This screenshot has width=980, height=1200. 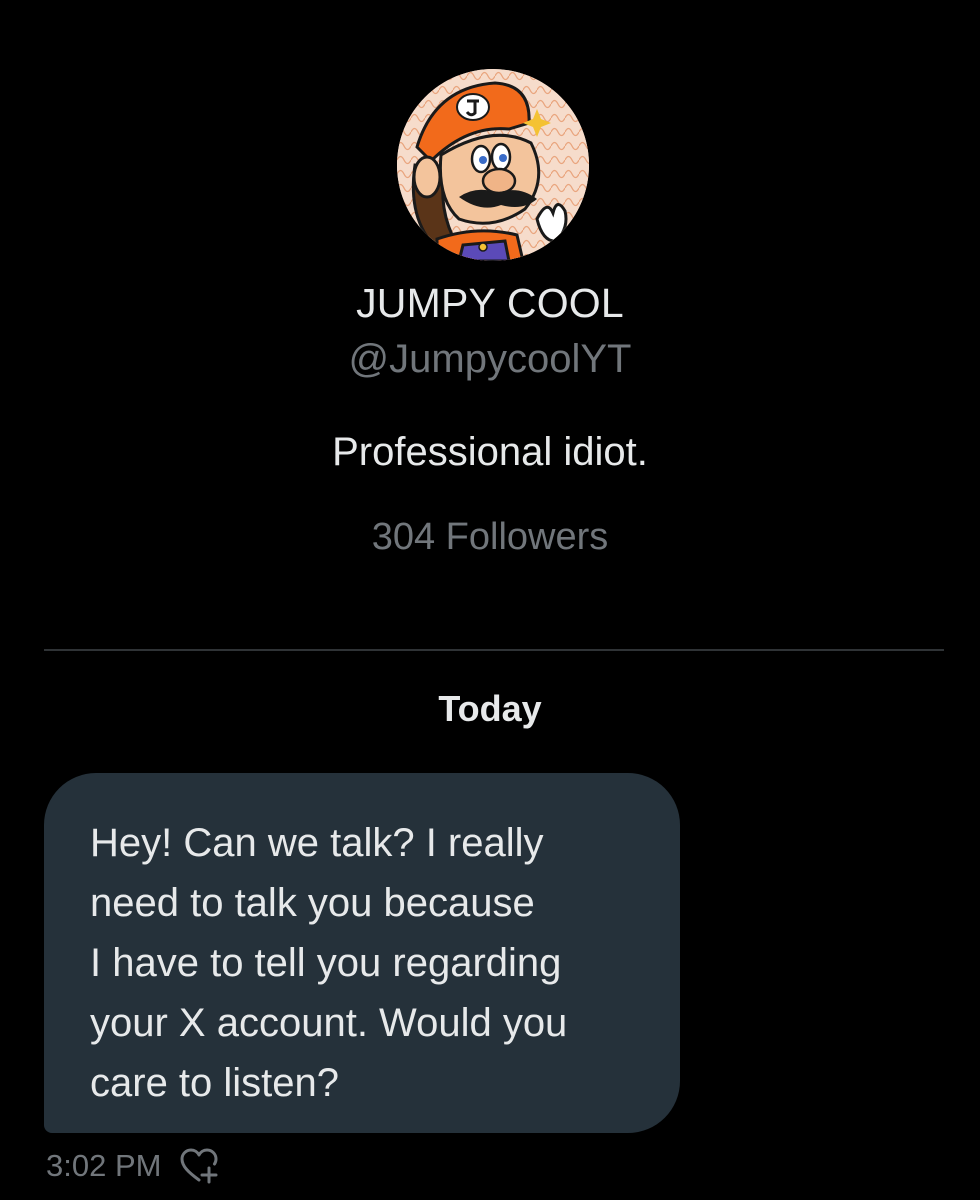 What do you see at coordinates (490, 708) in the screenshot?
I see `date-separator: Today` at bounding box center [490, 708].